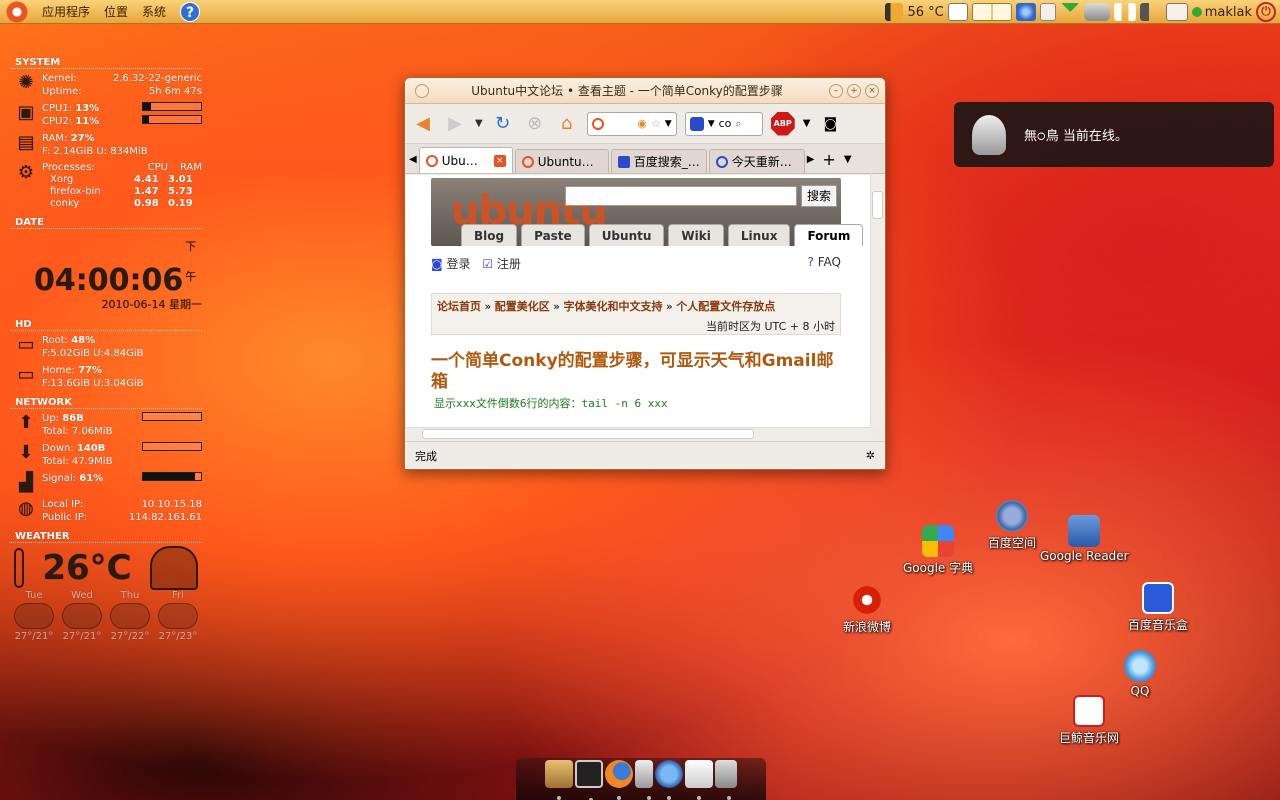 The height and width of the screenshot is (800, 1280). Describe the element at coordinates (509, 264) in the screenshot. I see `register-link: 注册` at that location.